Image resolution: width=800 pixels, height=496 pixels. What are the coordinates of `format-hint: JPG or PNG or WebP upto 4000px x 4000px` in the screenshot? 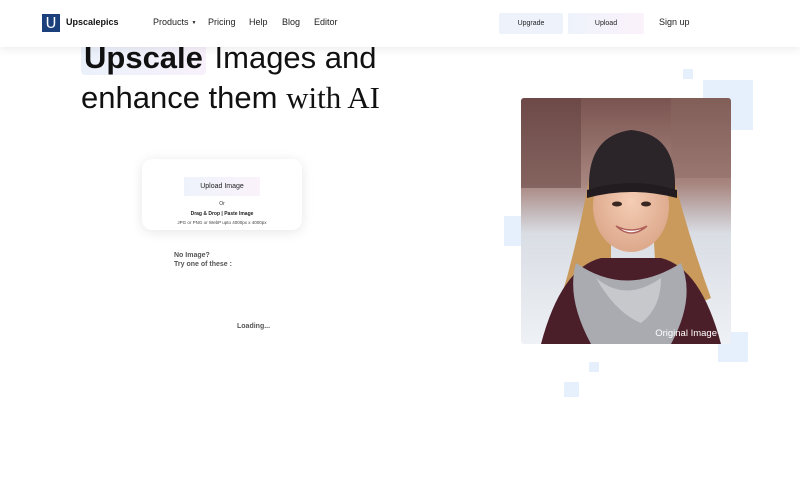 It's located at (222, 222).